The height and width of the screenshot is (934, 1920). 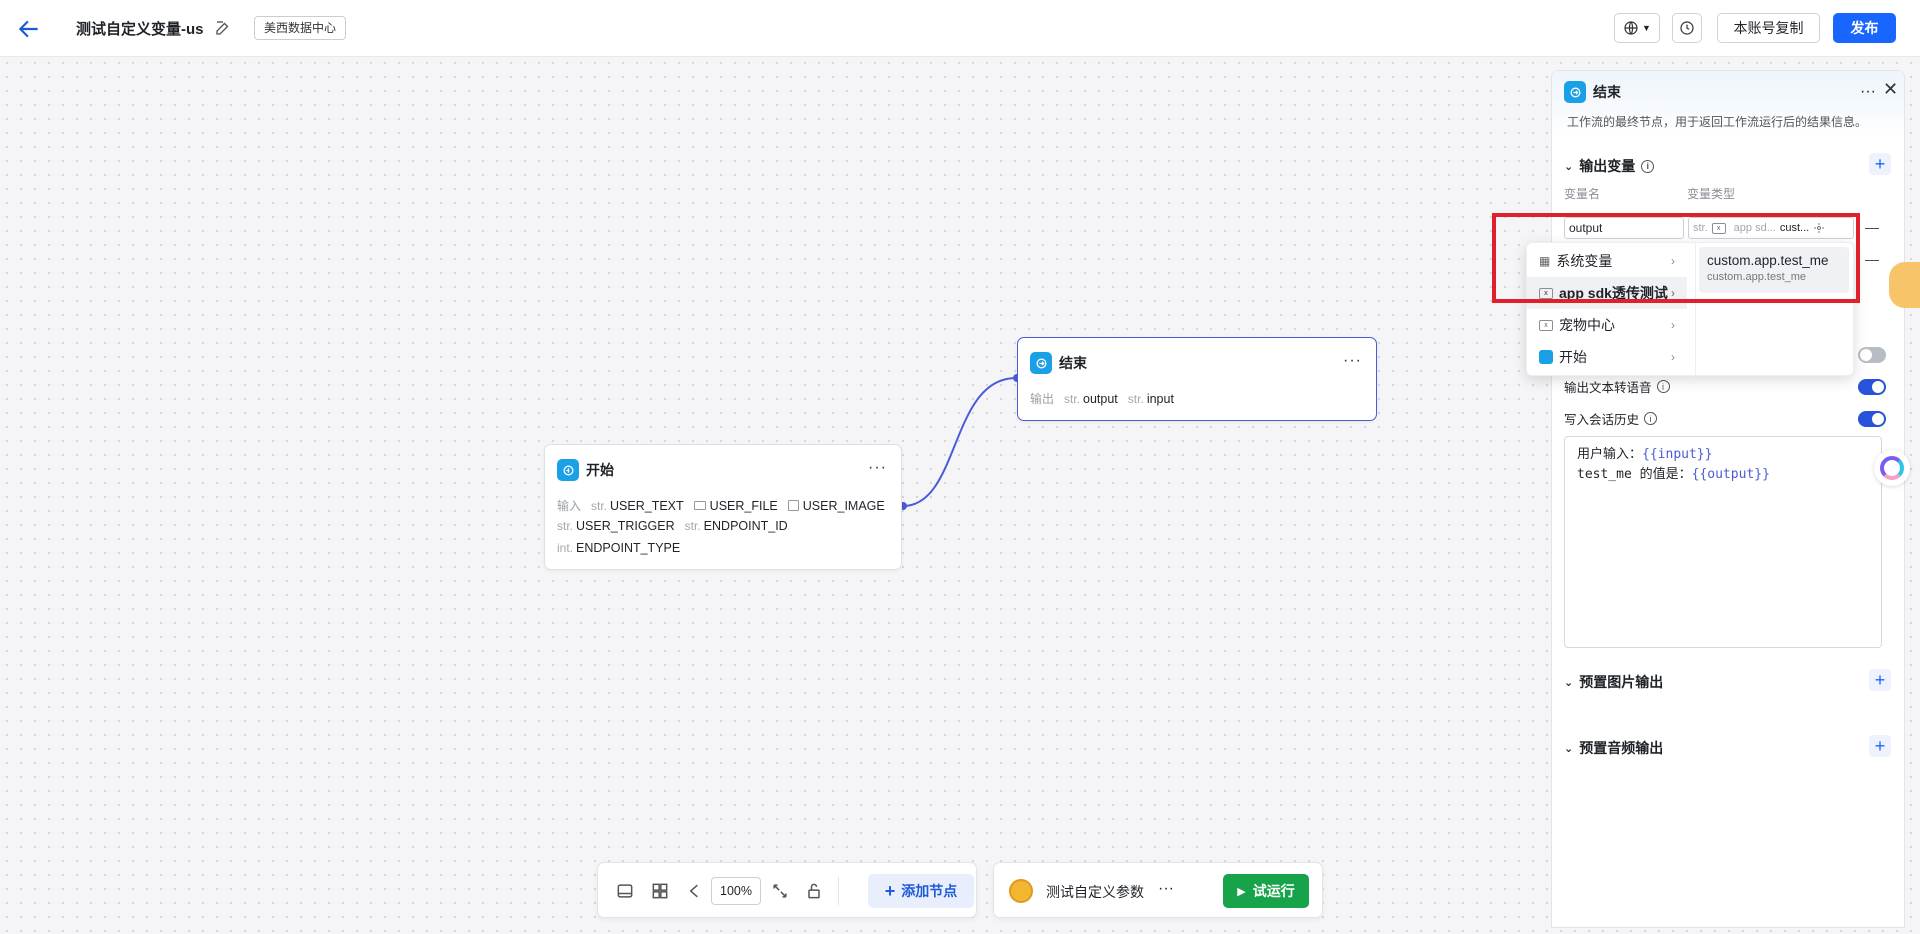 I want to click on menu-item-label: 开始, so click(x=1573, y=357).